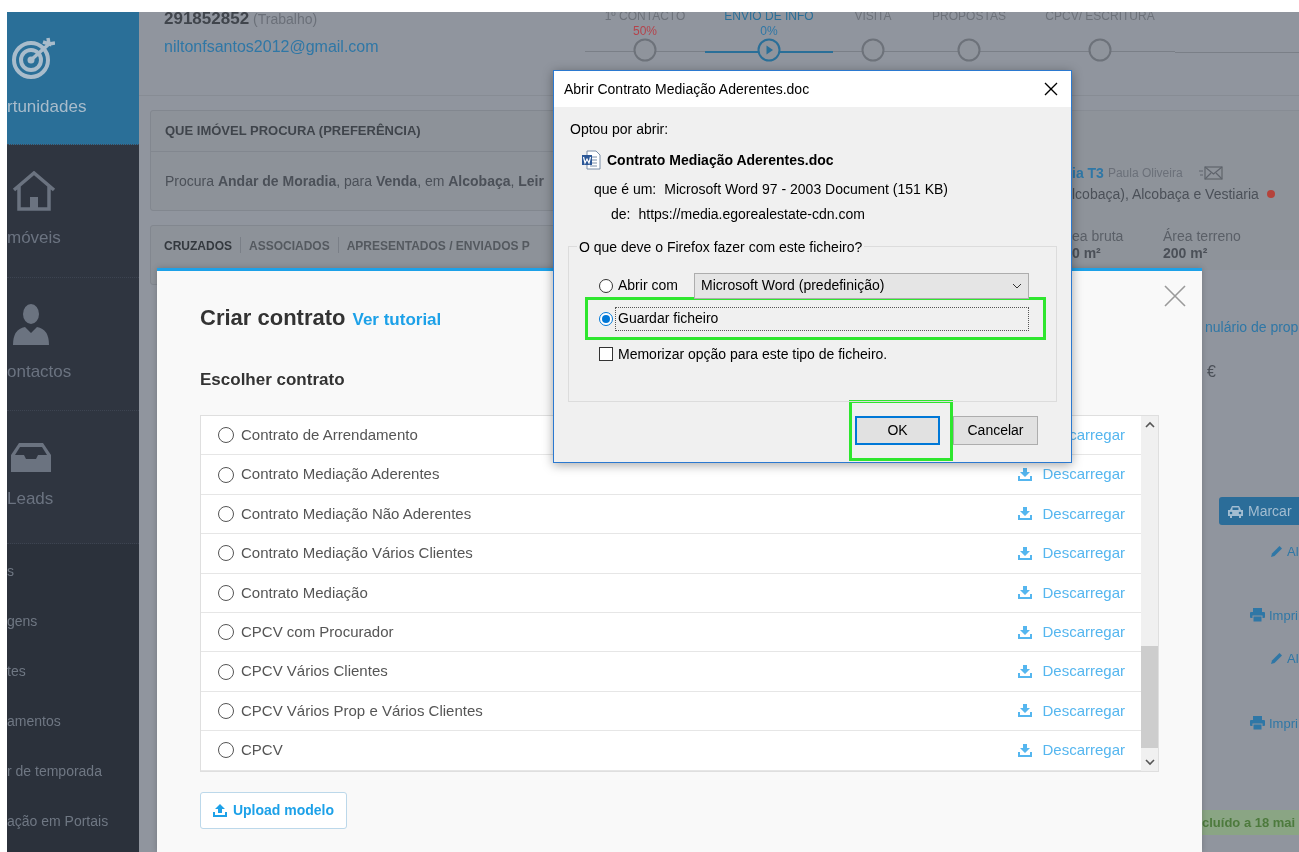  I want to click on contract-name: CPCV com Procurador, so click(317, 632).